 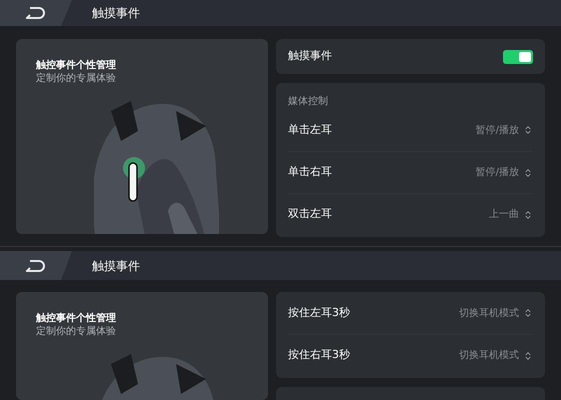 I want to click on setting-label: 双击左耳, so click(x=310, y=214).